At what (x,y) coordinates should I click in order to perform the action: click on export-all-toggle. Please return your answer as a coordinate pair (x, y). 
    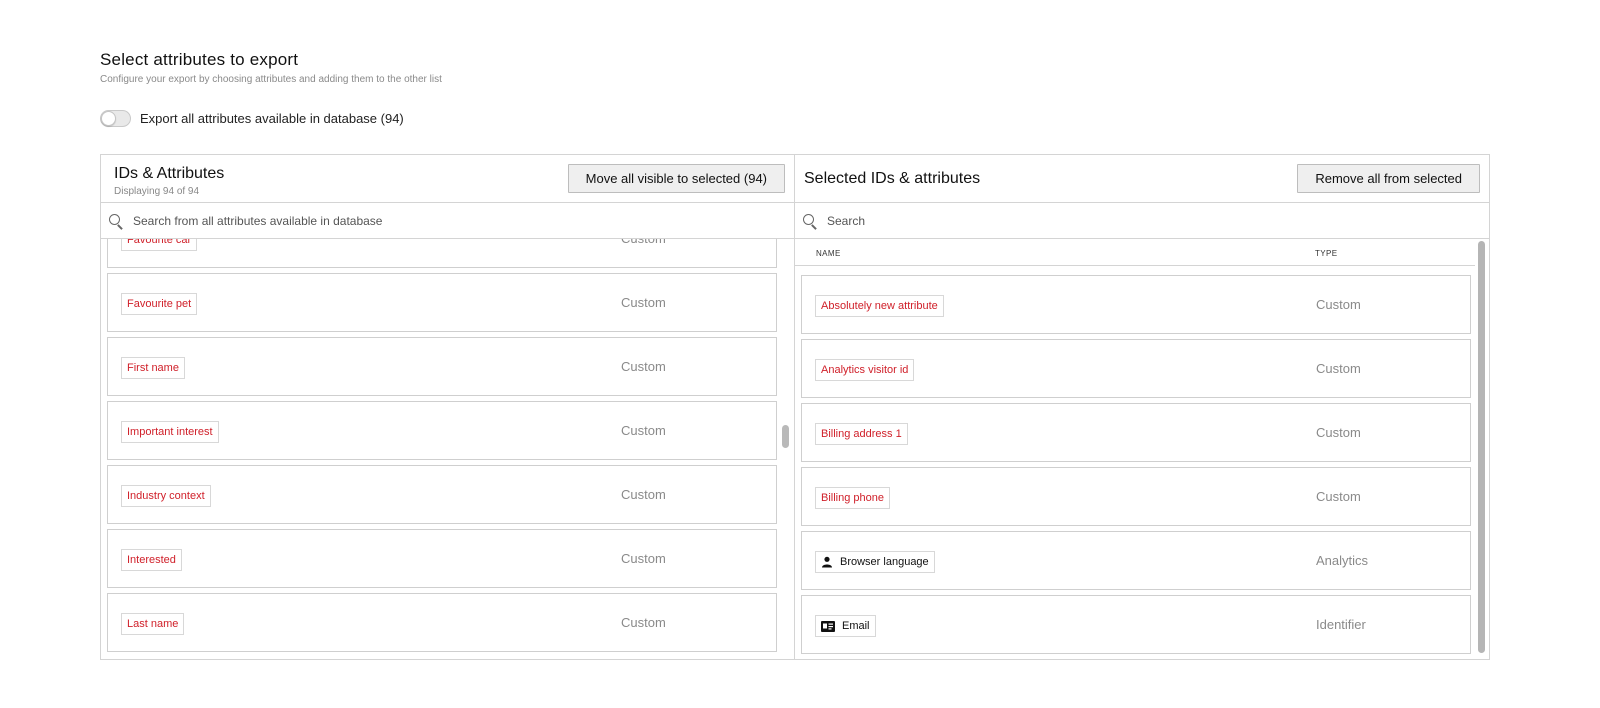
    Looking at the image, I should click on (115, 118).